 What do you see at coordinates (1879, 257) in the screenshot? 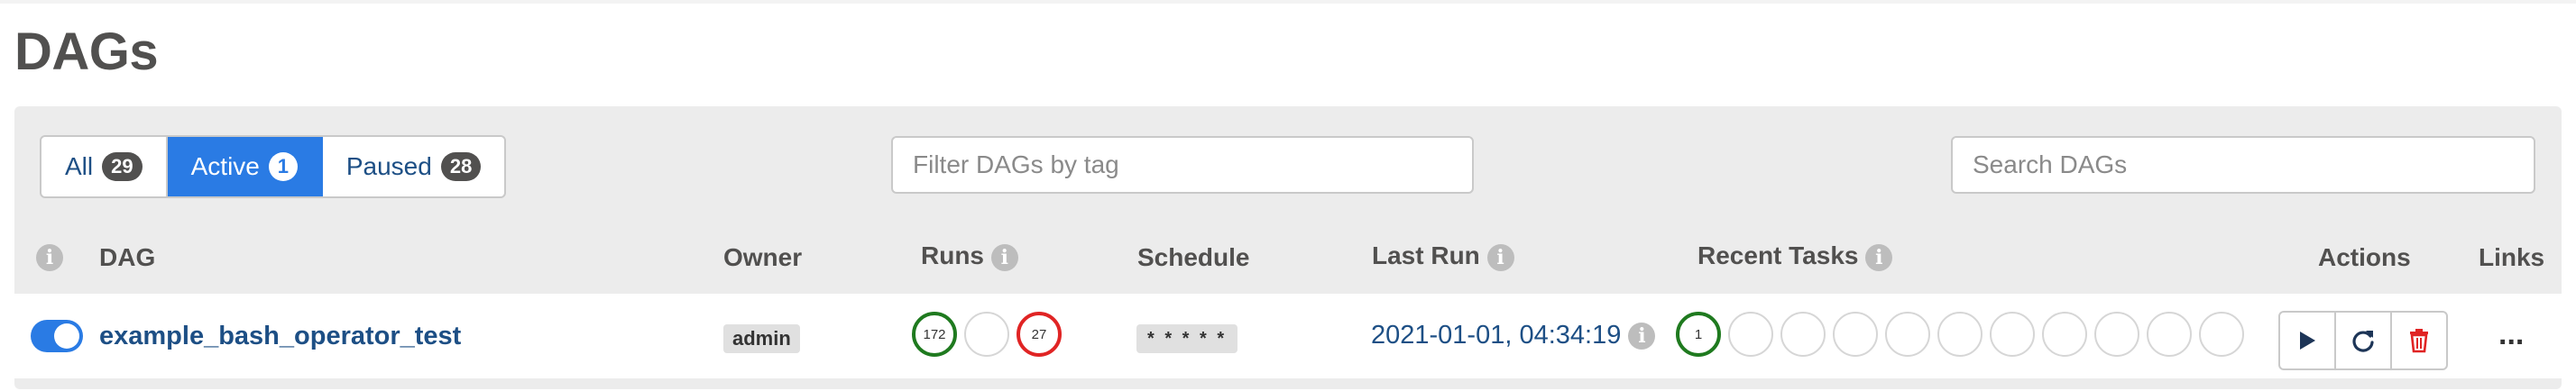
I see `recent-tasks-info-icon: i` at bounding box center [1879, 257].